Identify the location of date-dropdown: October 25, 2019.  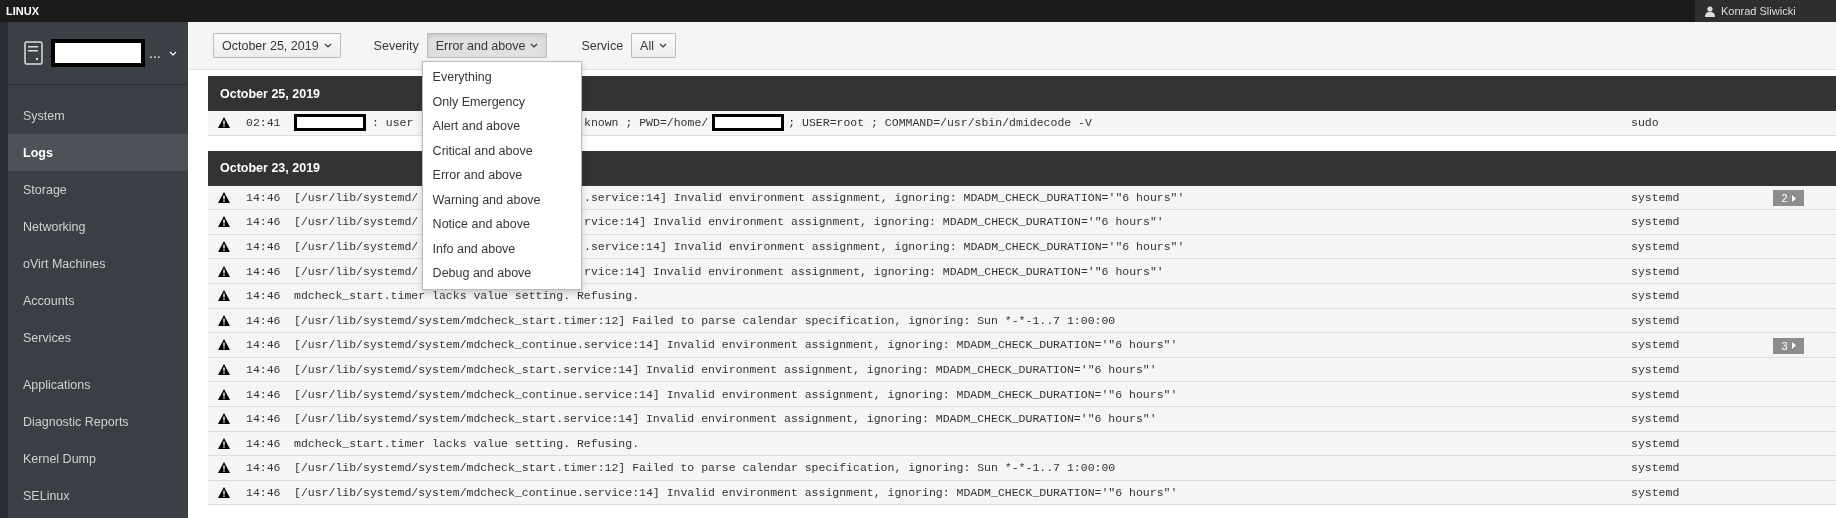
(277, 45).